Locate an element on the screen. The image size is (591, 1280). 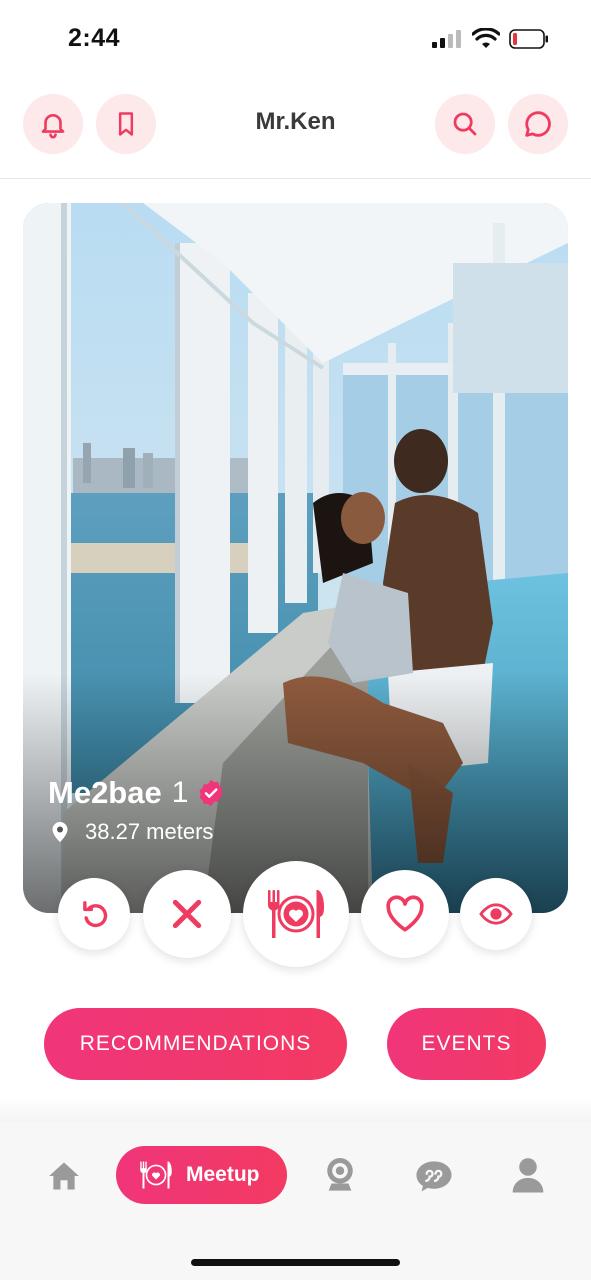
nav-chats is located at coordinates (434, 1176).